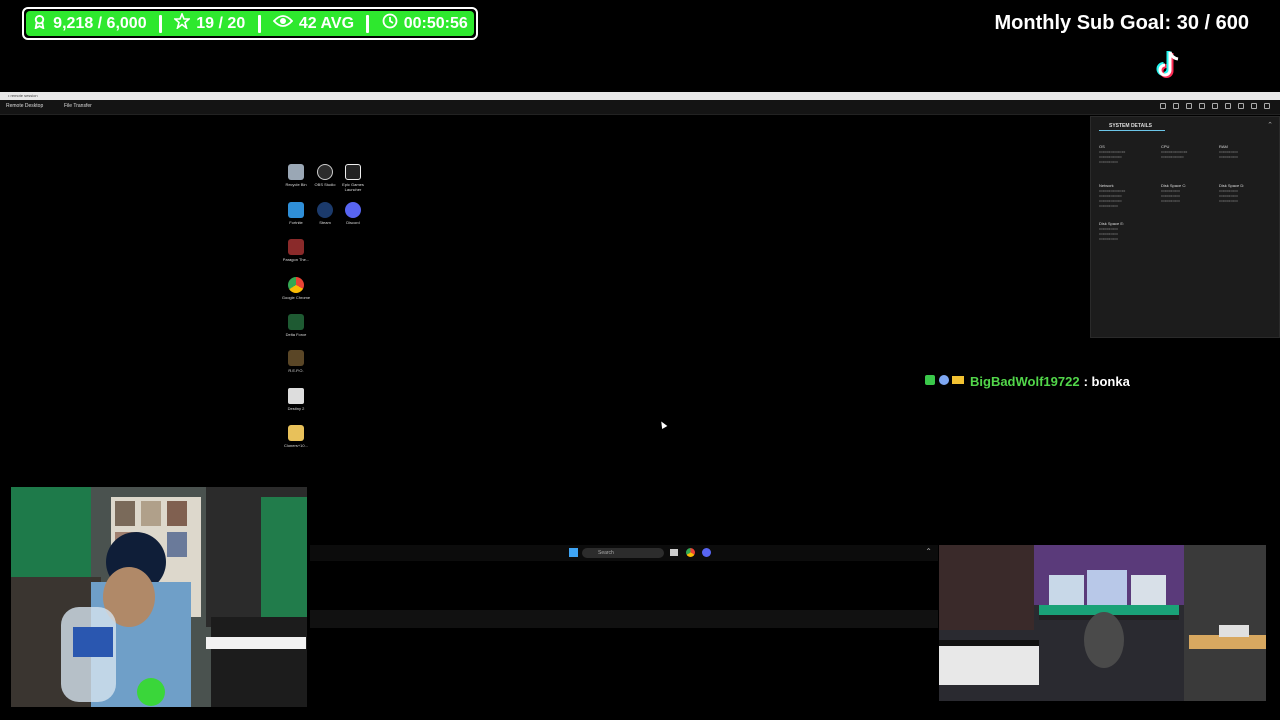 Image resolution: width=1280 pixels, height=720 pixels. Describe the element at coordinates (1165, 146) in the screenshot. I see `cpu-label: CPU` at that location.